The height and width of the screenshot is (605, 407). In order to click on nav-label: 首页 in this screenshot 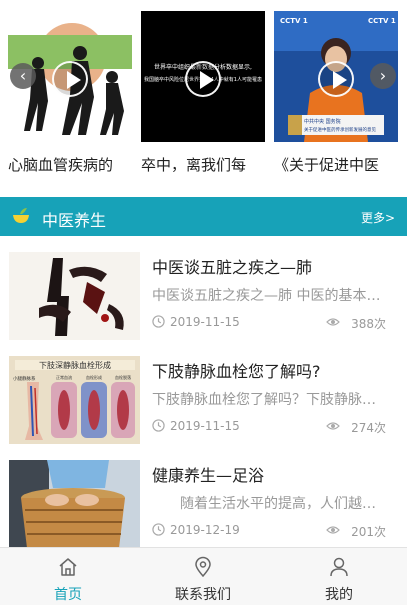, I will do `click(68, 595)`.